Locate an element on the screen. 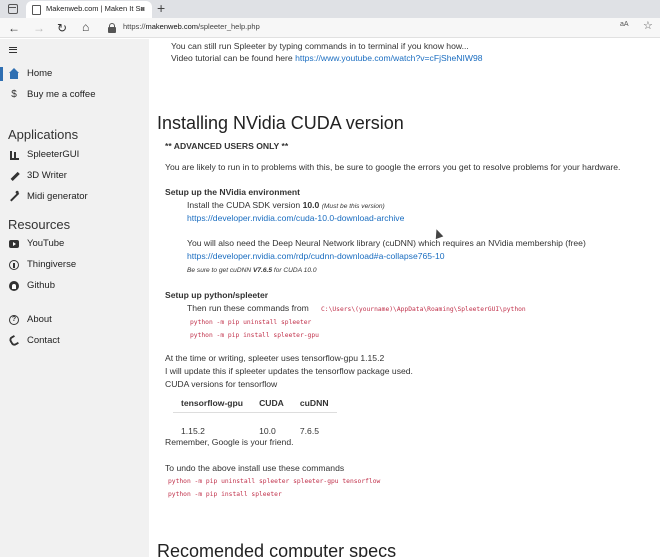 This screenshot has height=557, width=660. github-icon is located at coordinates (14, 286).